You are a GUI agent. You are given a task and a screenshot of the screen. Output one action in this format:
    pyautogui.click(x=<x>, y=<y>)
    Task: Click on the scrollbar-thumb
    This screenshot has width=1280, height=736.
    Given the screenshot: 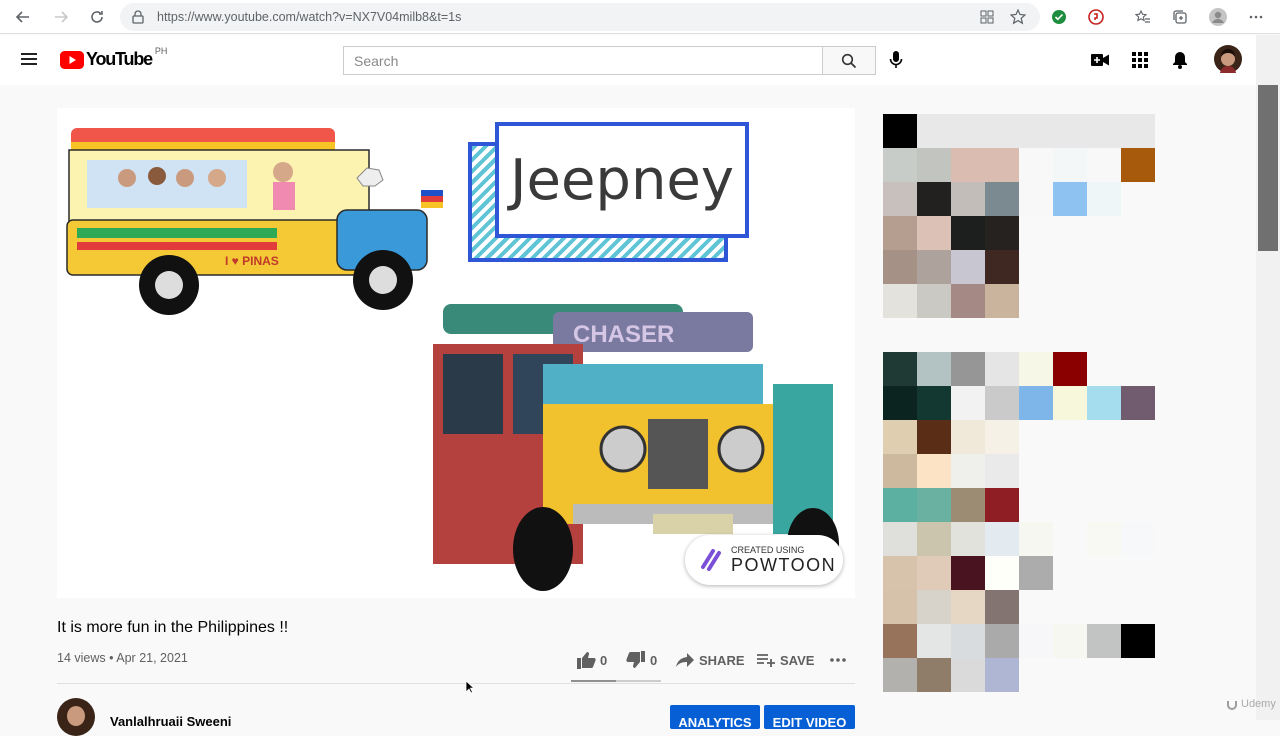 What is the action you would take?
    pyautogui.click(x=1268, y=168)
    